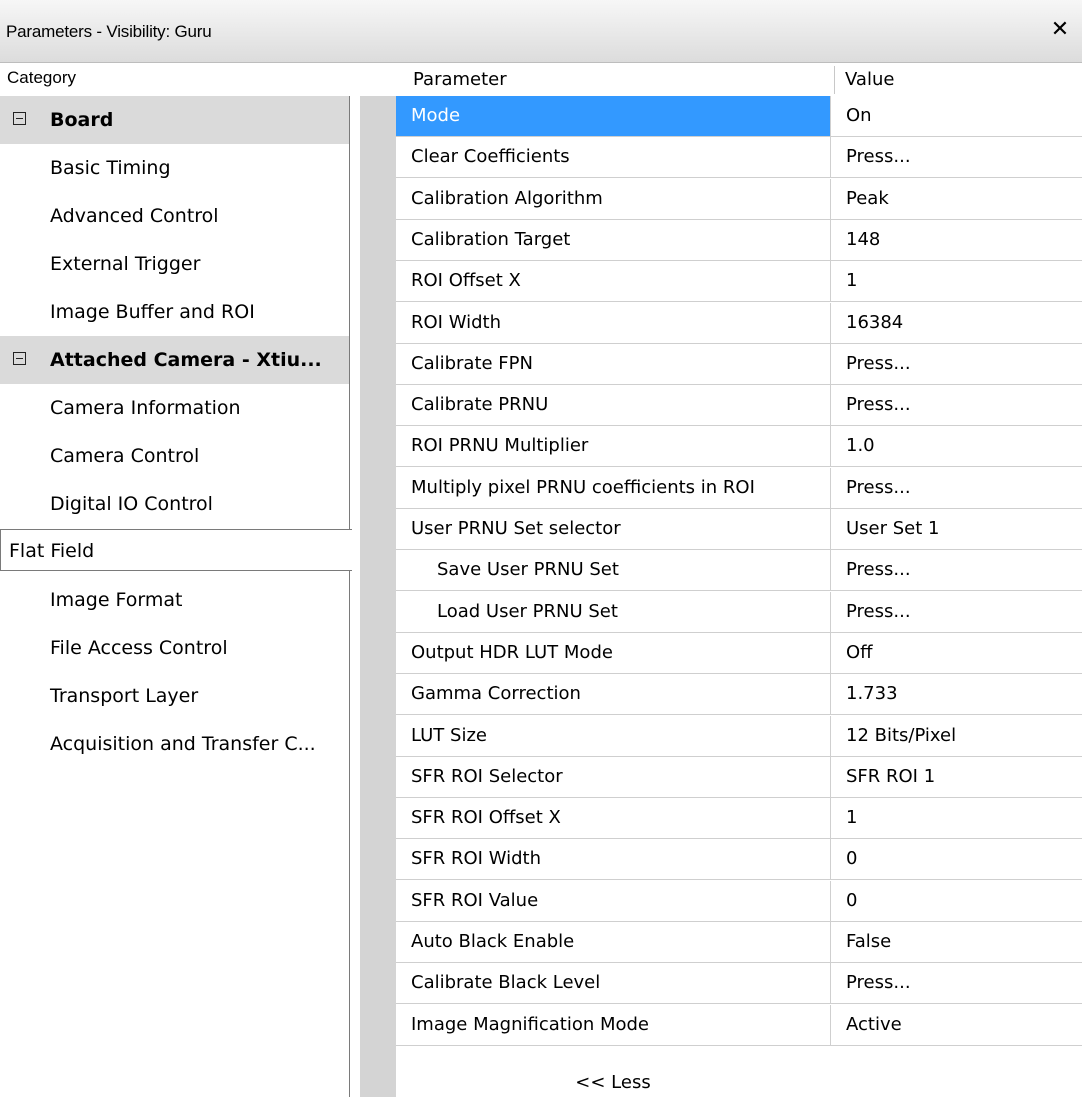 The image size is (1082, 1097). Describe the element at coordinates (466, 280) in the screenshot. I see `parameter-name: ROI Offset X` at that location.